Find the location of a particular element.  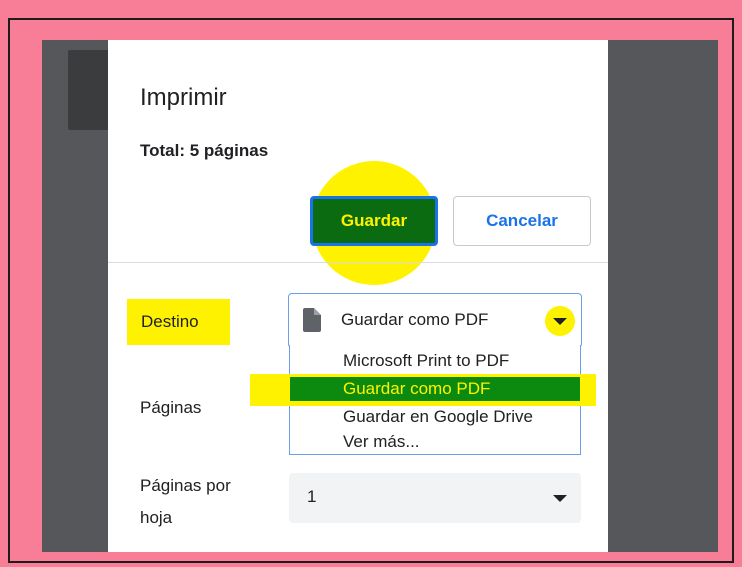

option-guardar-en-google-drive: Guardar en Google Drive is located at coordinates (435, 417).